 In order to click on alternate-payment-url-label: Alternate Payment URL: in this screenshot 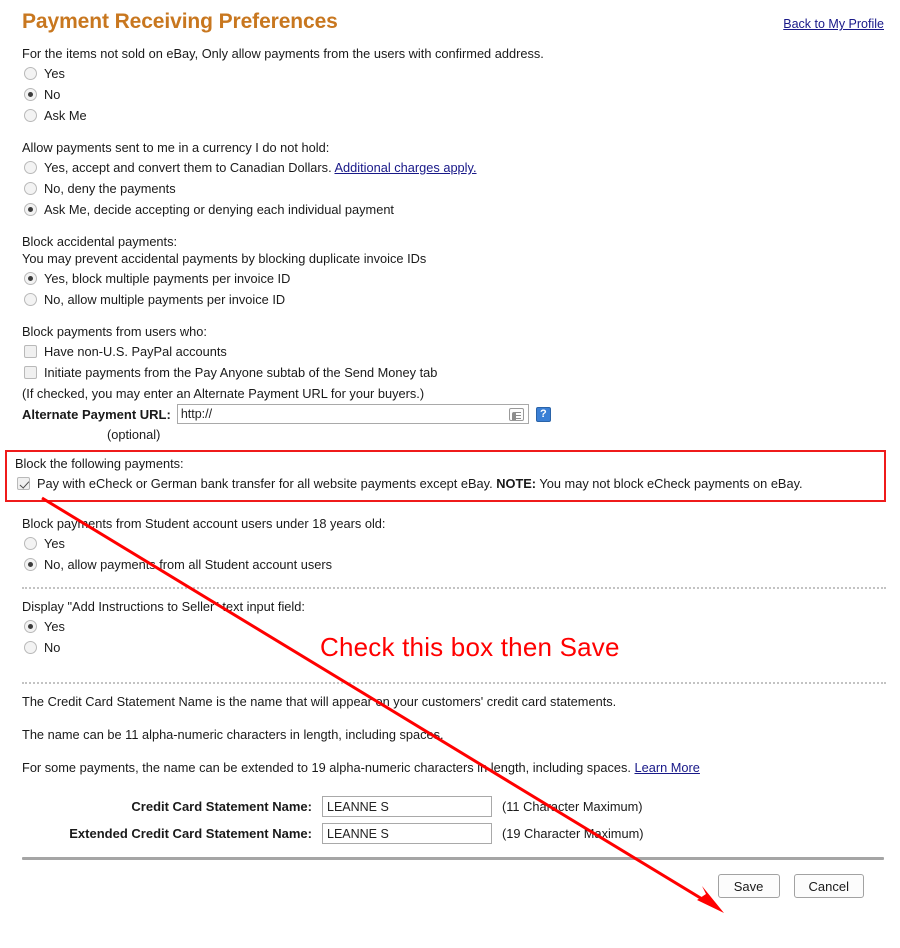, I will do `click(96, 414)`.